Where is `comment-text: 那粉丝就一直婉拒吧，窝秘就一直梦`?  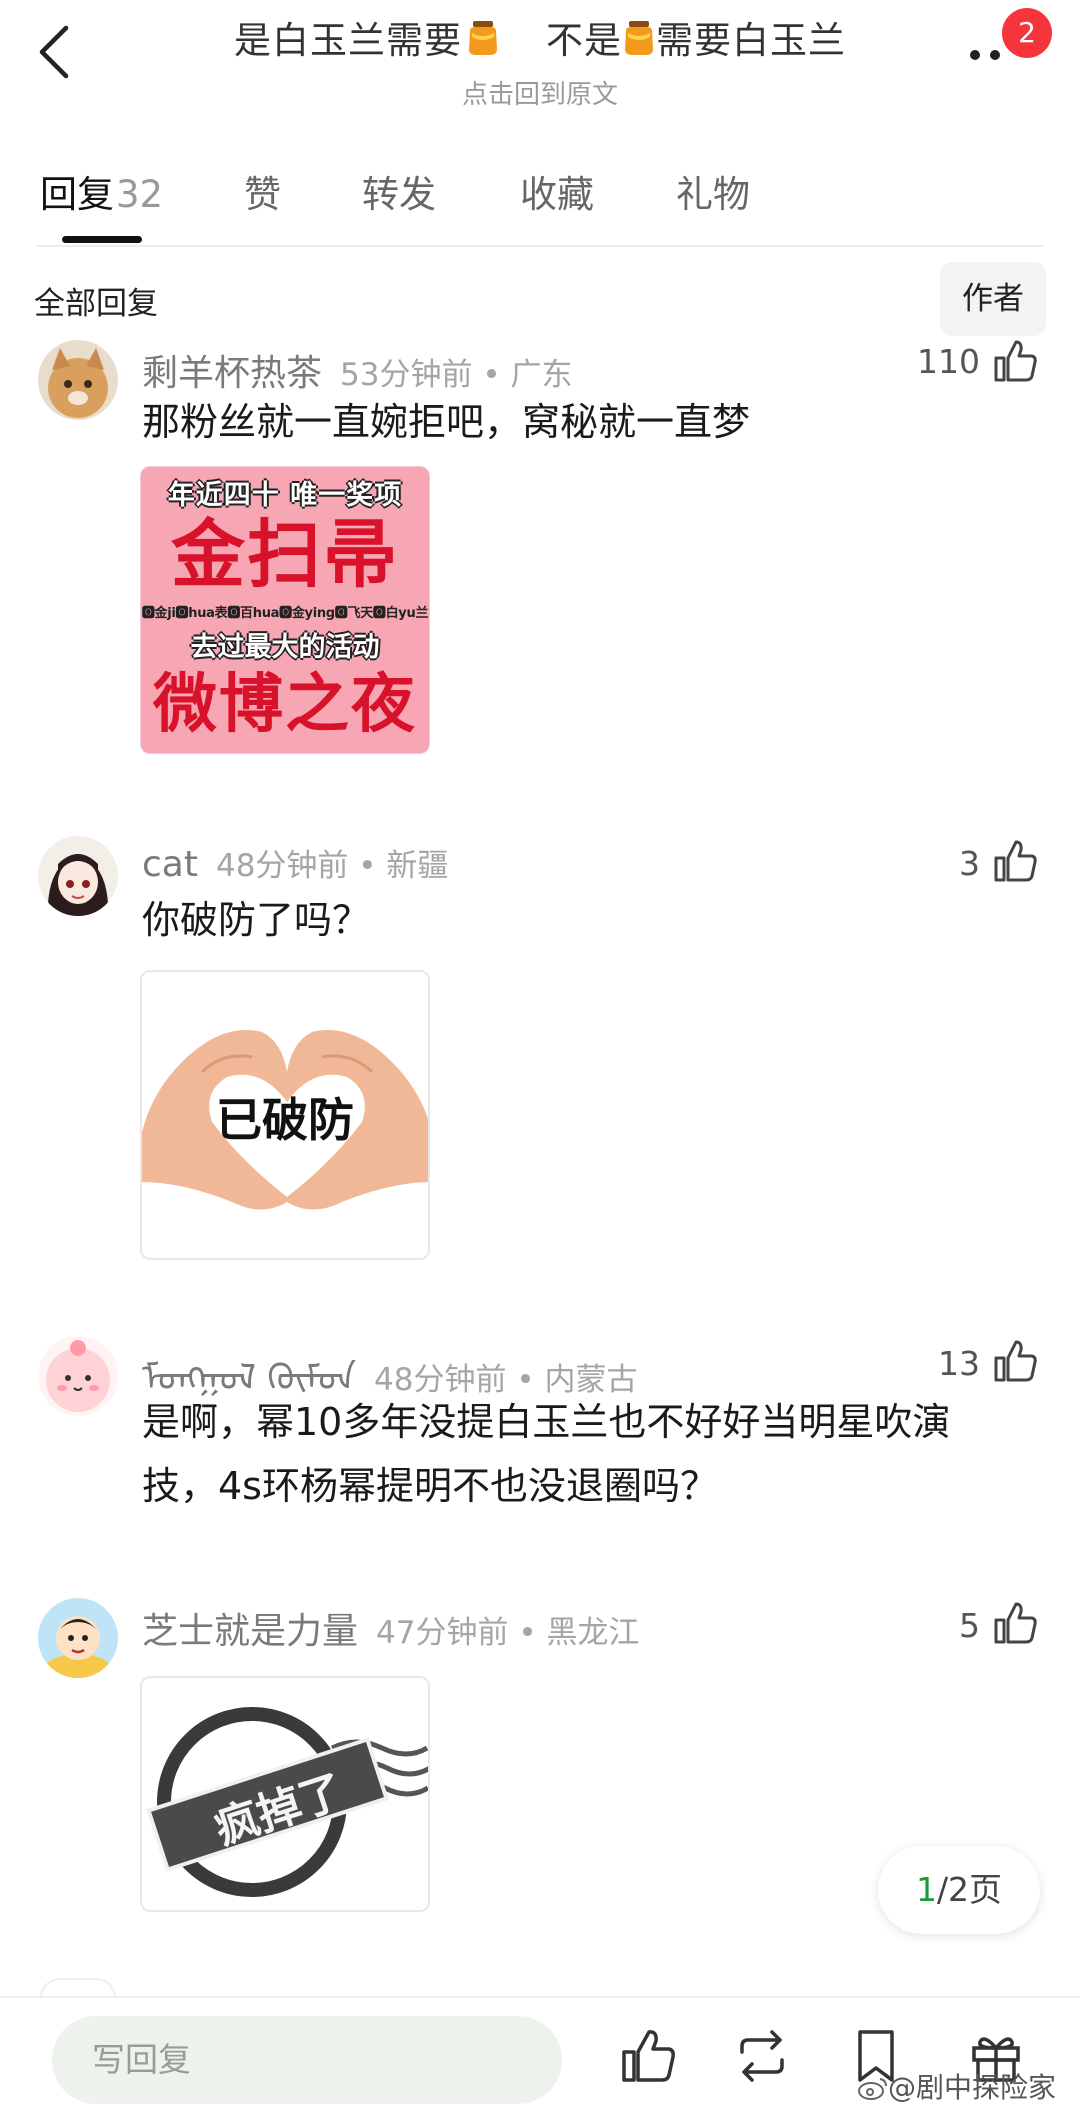 comment-text: 那粉丝就一直婉拒吧，窝秘就一直梦 is located at coordinates (446, 422).